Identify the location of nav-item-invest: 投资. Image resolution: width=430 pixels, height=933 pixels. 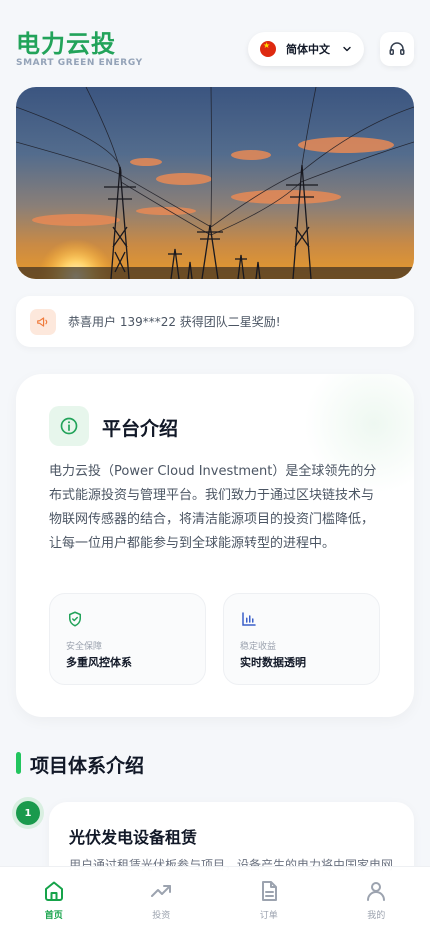
(162, 900).